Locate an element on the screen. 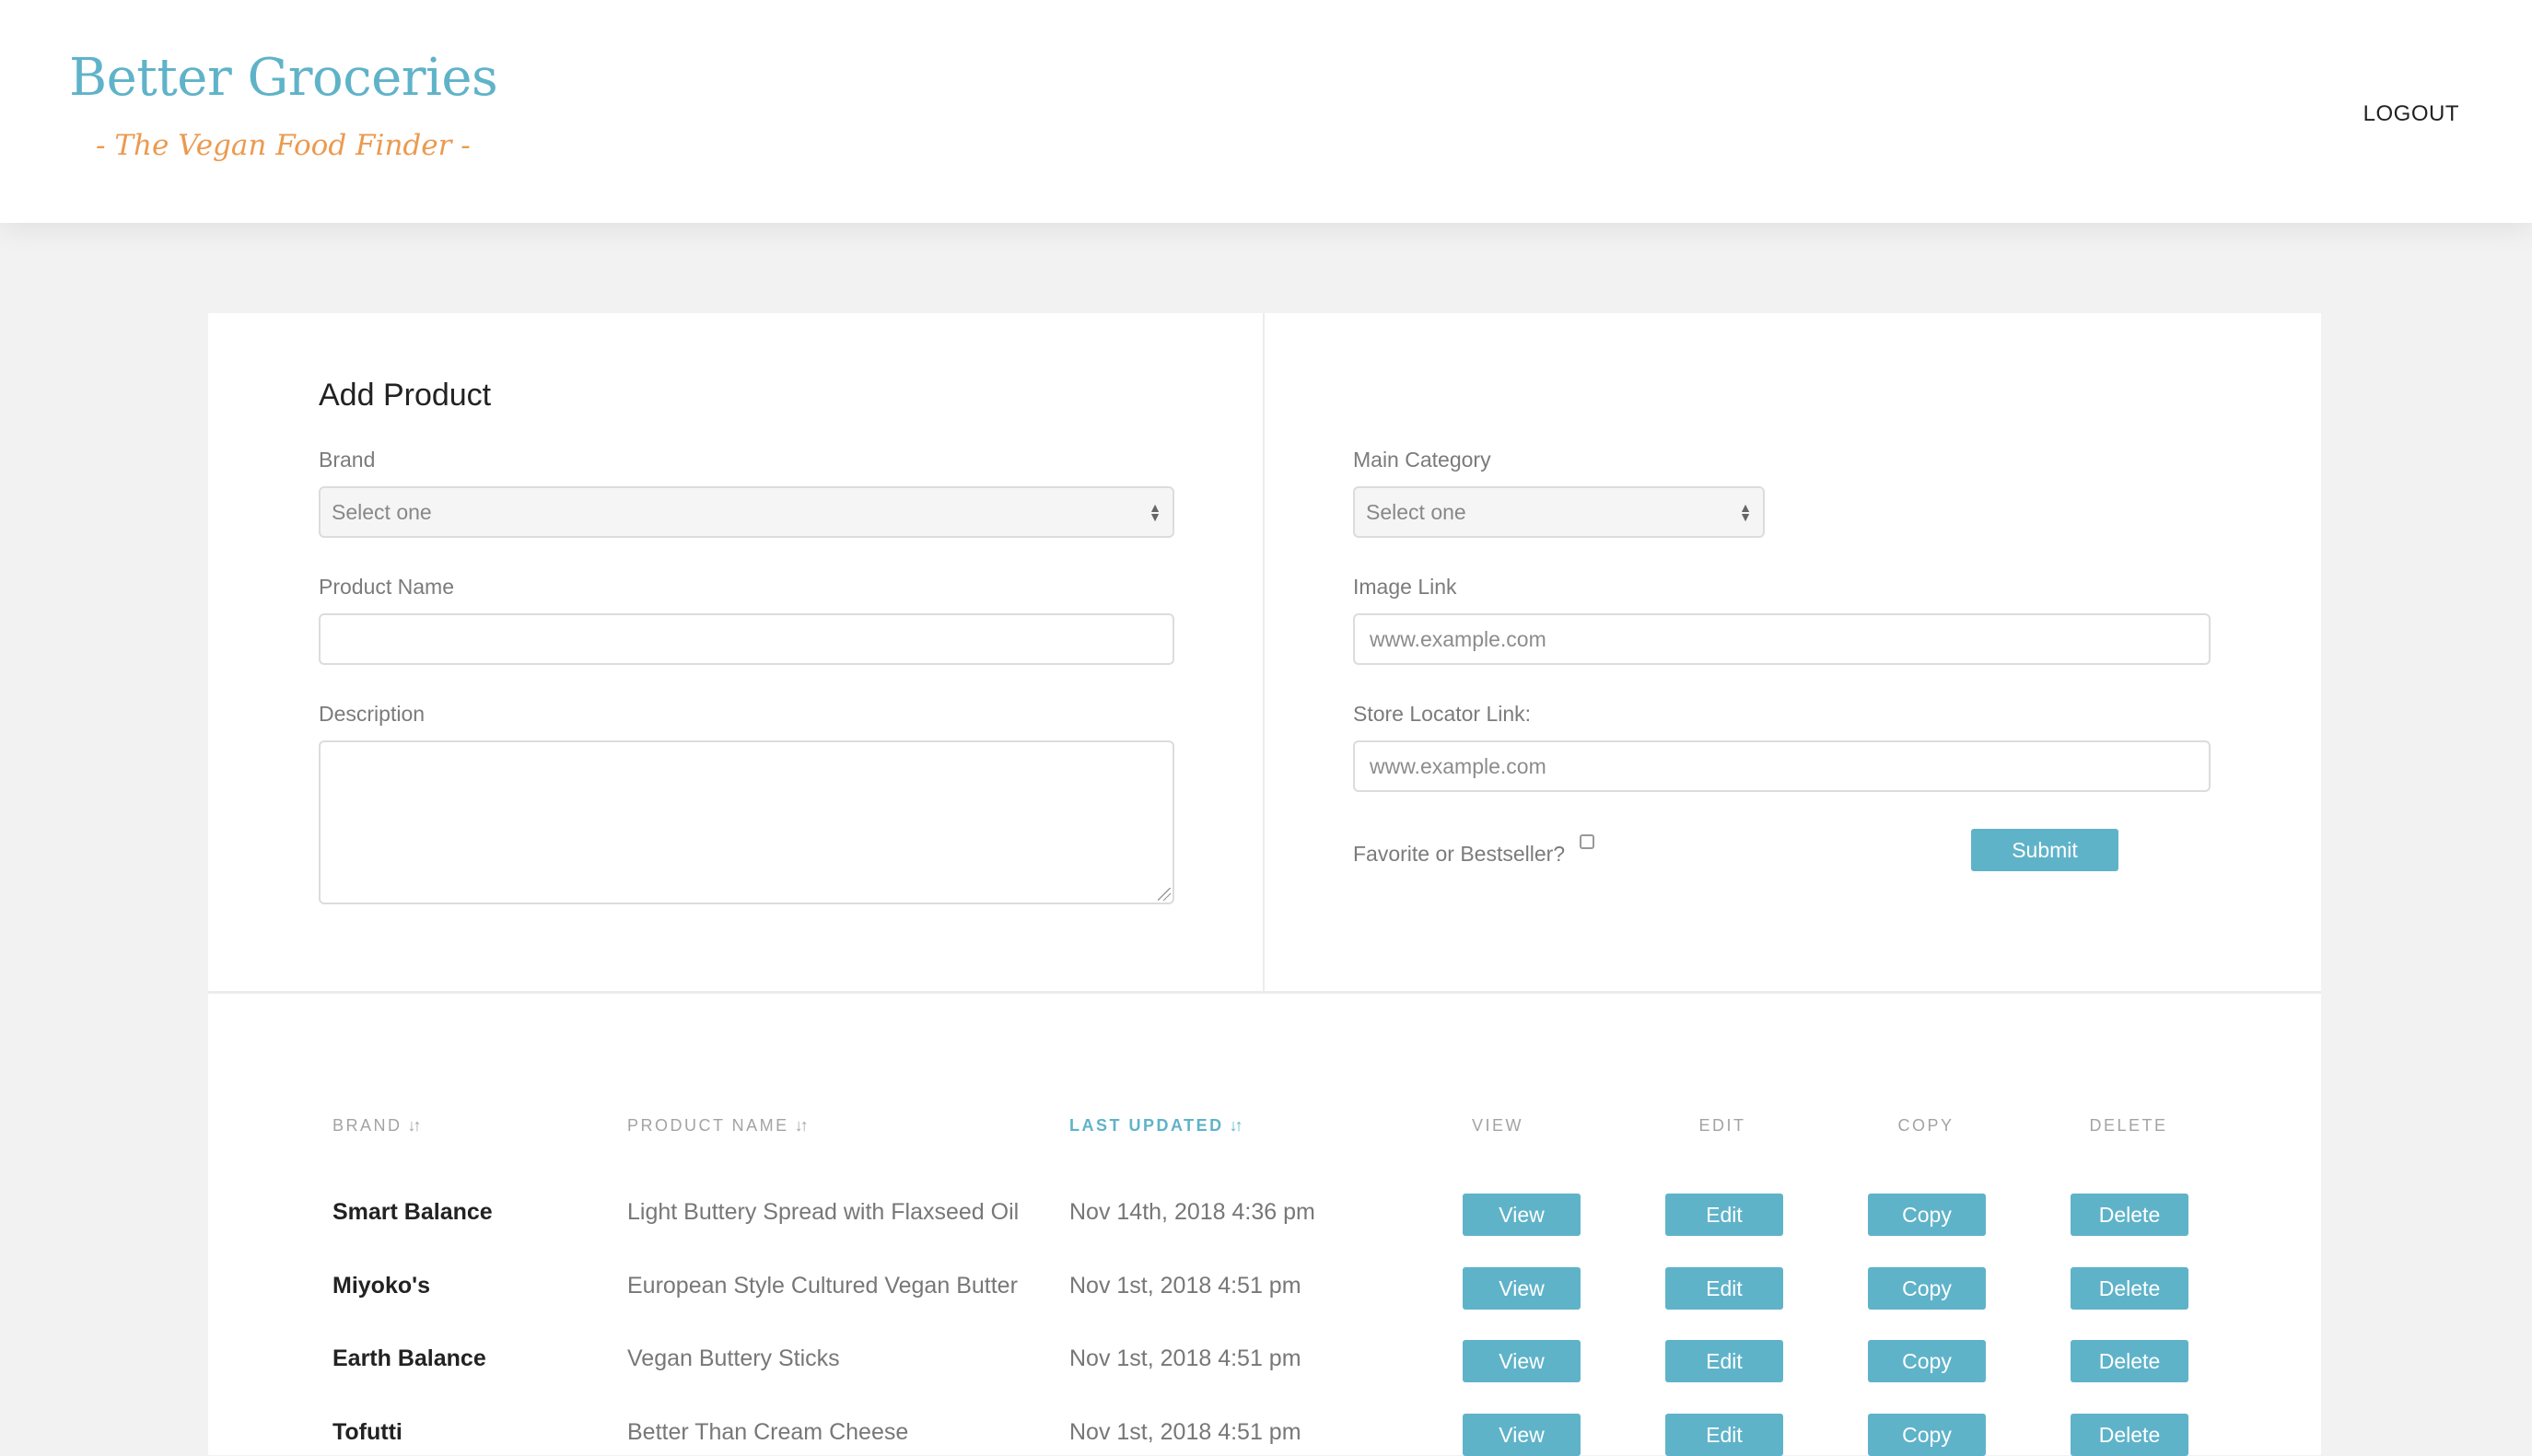 Image resolution: width=2532 pixels, height=1456 pixels. column-header-last-updated-label: LAST UPDATED is located at coordinates (1146, 1125).